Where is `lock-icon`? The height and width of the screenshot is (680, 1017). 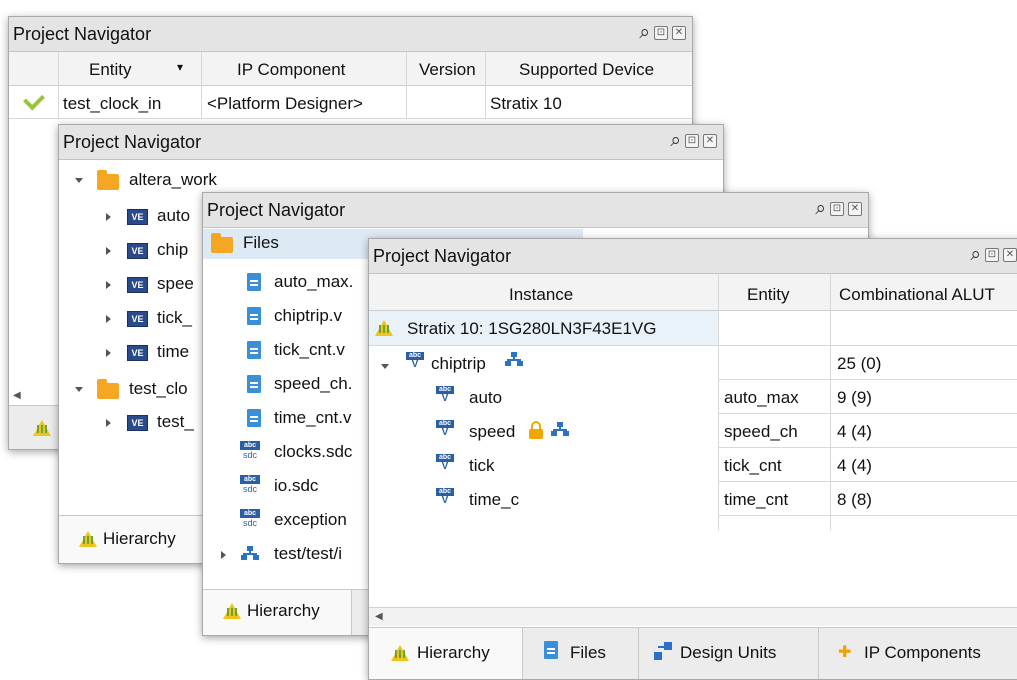 lock-icon is located at coordinates (536, 430).